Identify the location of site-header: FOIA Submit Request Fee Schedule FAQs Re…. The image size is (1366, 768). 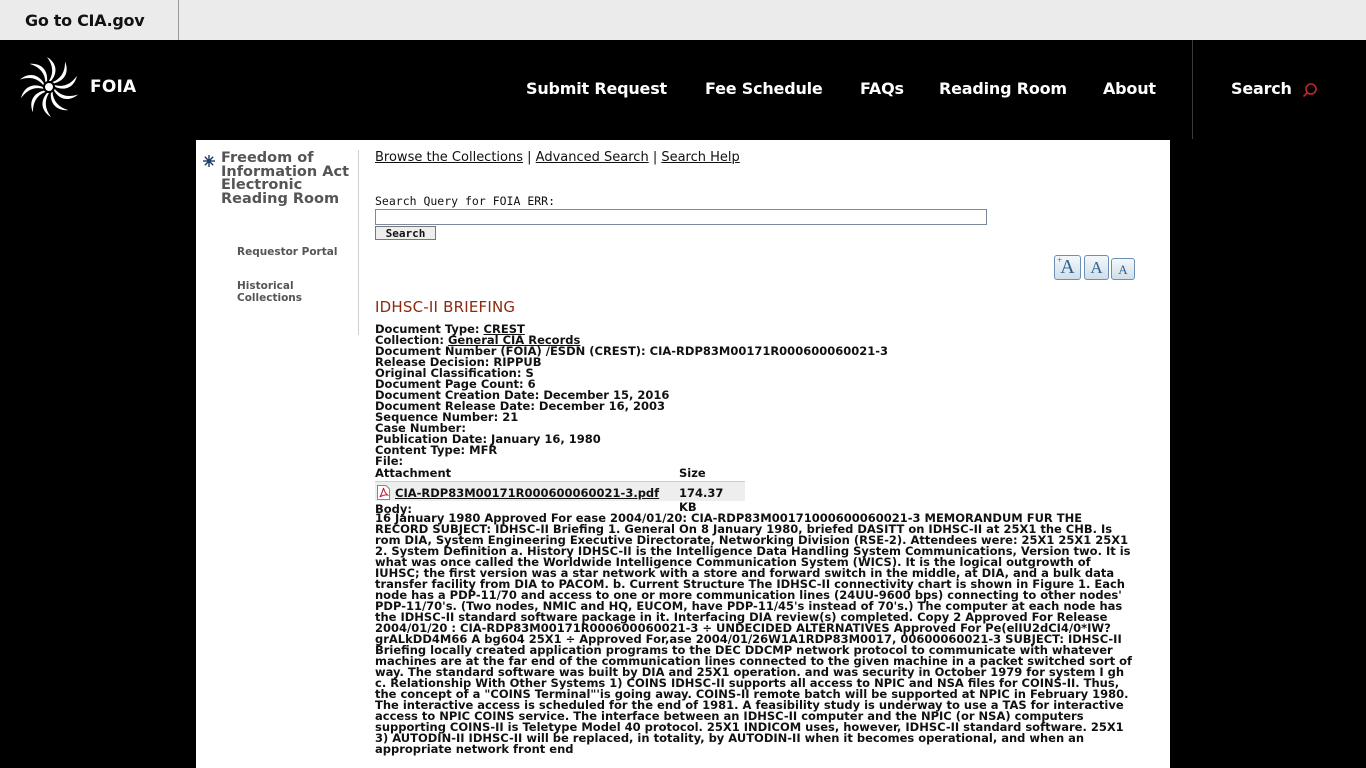
(683, 89).